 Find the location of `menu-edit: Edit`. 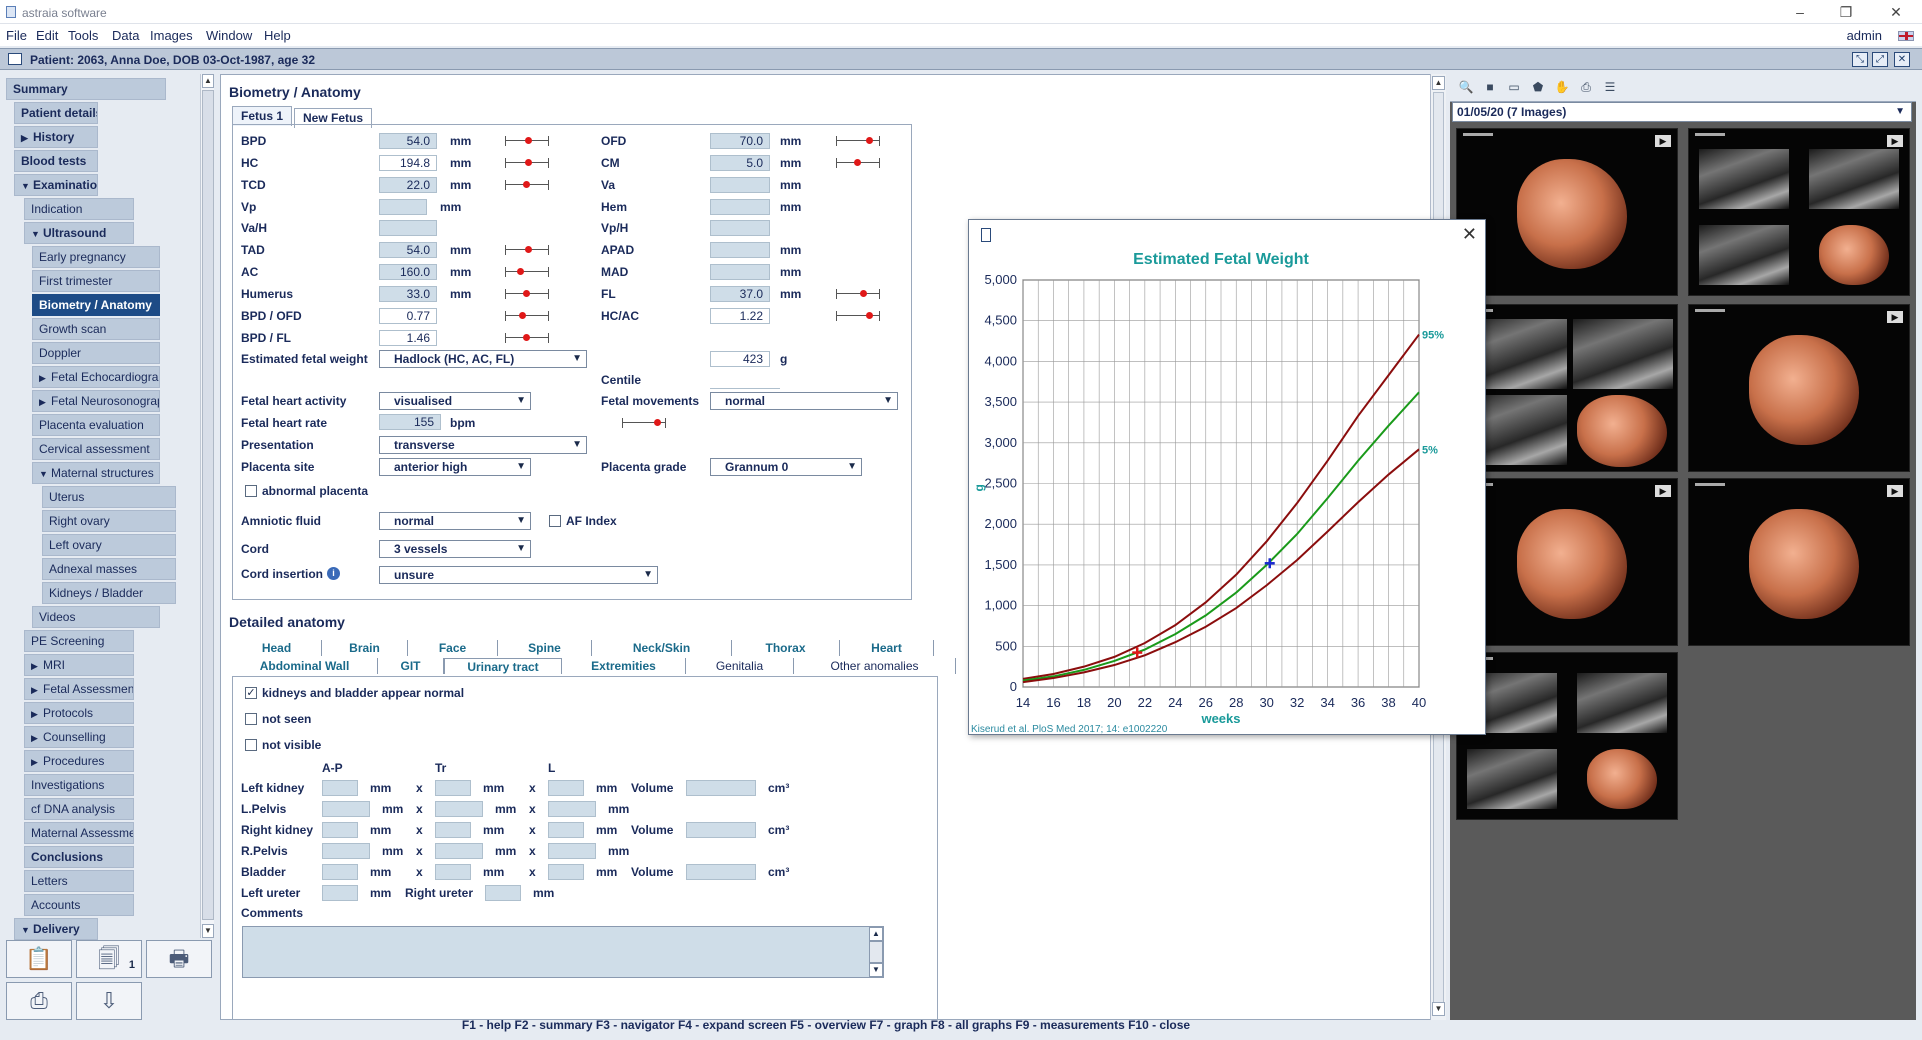

menu-edit: Edit is located at coordinates (47, 35).